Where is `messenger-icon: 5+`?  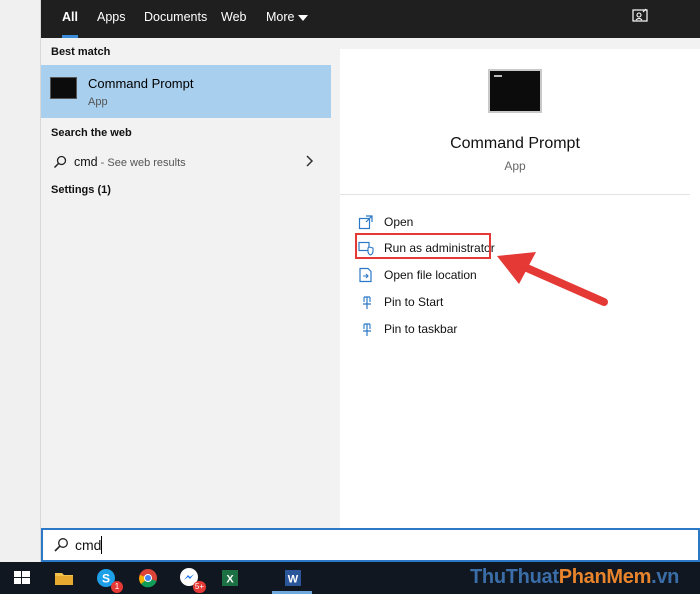
messenger-icon: 5+ is located at coordinates (192, 580).